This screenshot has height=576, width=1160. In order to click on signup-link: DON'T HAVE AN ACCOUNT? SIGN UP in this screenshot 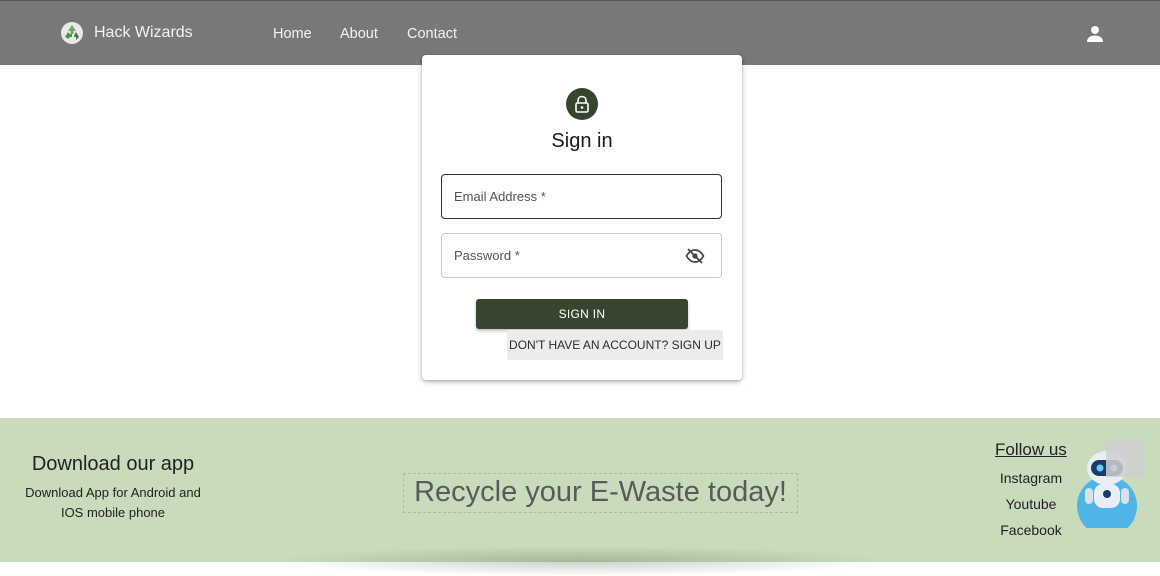, I will do `click(615, 345)`.